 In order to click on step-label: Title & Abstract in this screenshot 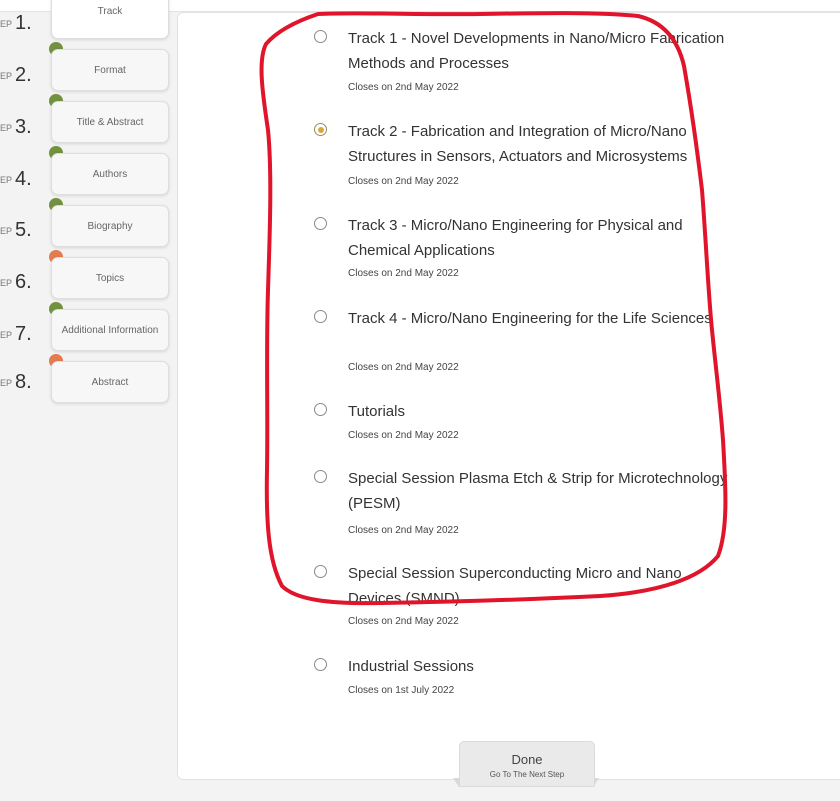, I will do `click(110, 122)`.